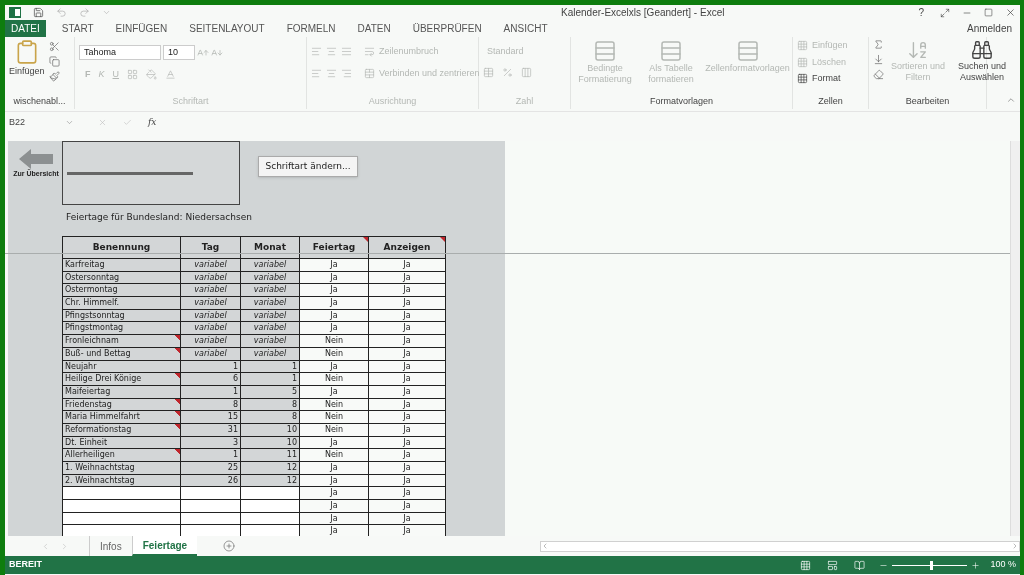  Describe the element at coordinates (141, 28) in the screenshot. I see `ribbon-tab: EINFÜGEN` at that location.